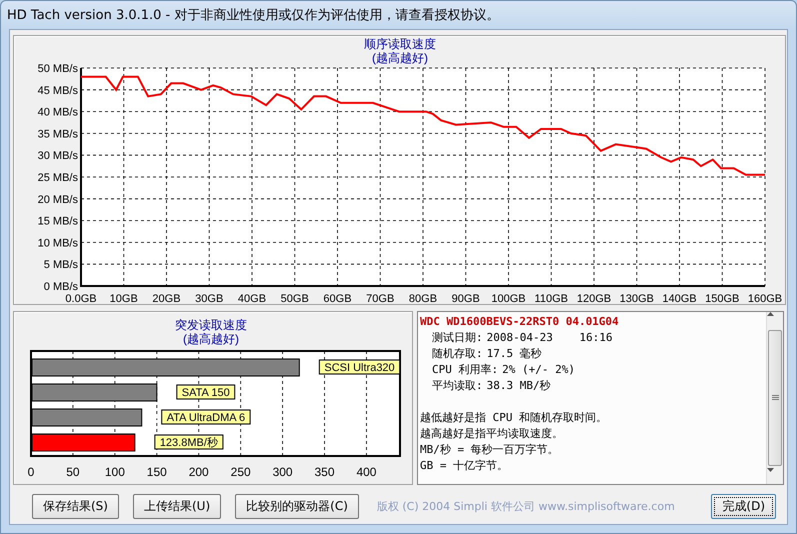 The image size is (797, 534). Describe the element at coordinates (457, 338) in the screenshot. I see `stat-label: 测试日期:` at that location.